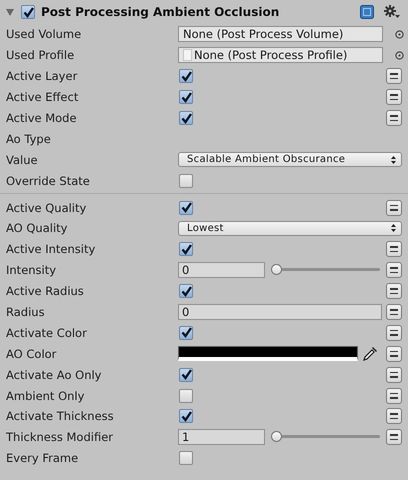  Describe the element at coordinates (392, 12) in the screenshot. I see `gear-icon` at that location.